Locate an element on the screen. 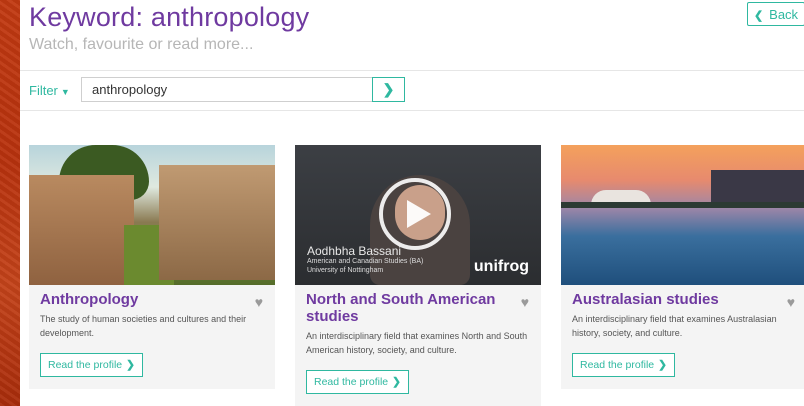 This screenshot has width=804, height=406. search-input is located at coordinates (226, 89).